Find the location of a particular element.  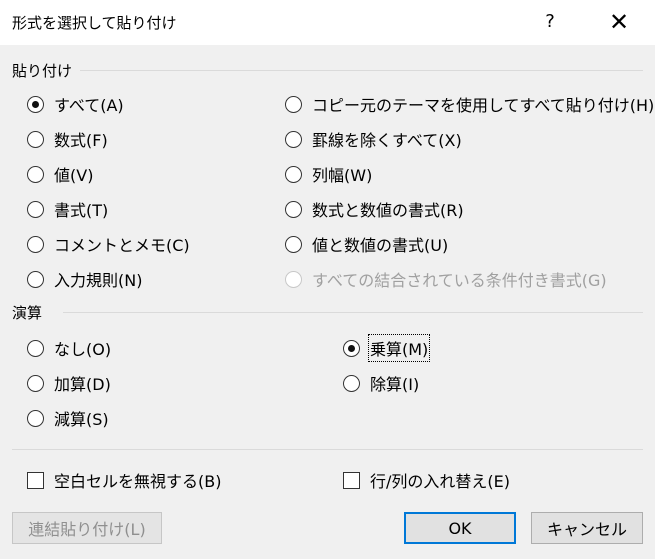

operation-subtract-radio: 減算(S) is located at coordinates (68, 418).